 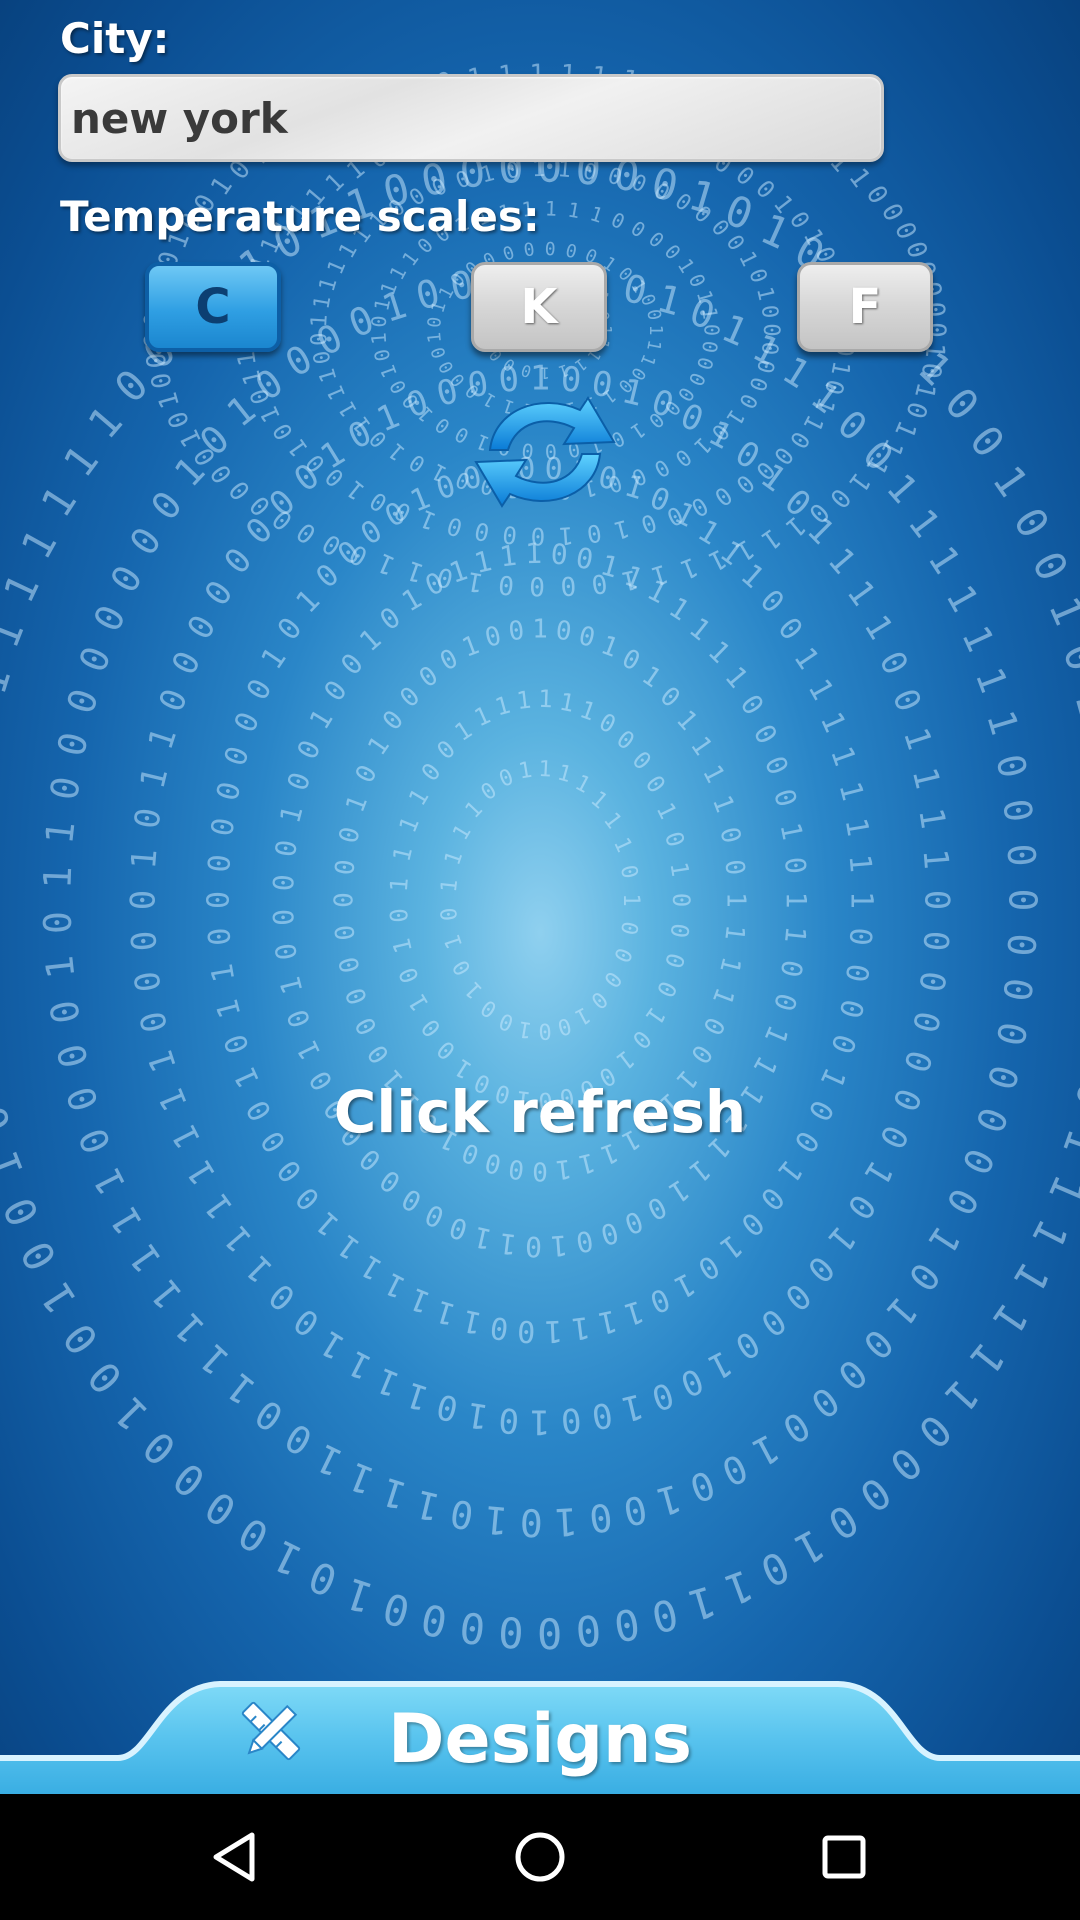 What do you see at coordinates (540, 1739) in the screenshot?
I see `designs-tab-label: Designs` at bounding box center [540, 1739].